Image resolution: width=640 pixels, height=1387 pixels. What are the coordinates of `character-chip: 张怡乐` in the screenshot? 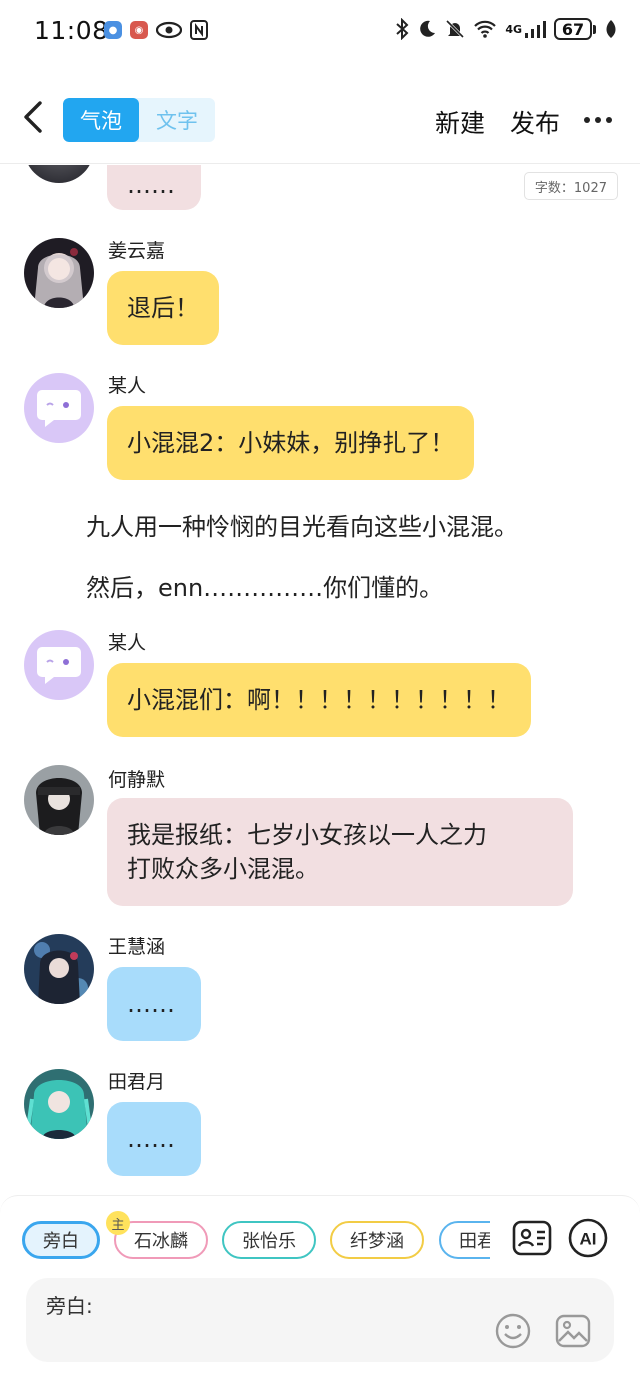 It's located at (269, 1240).